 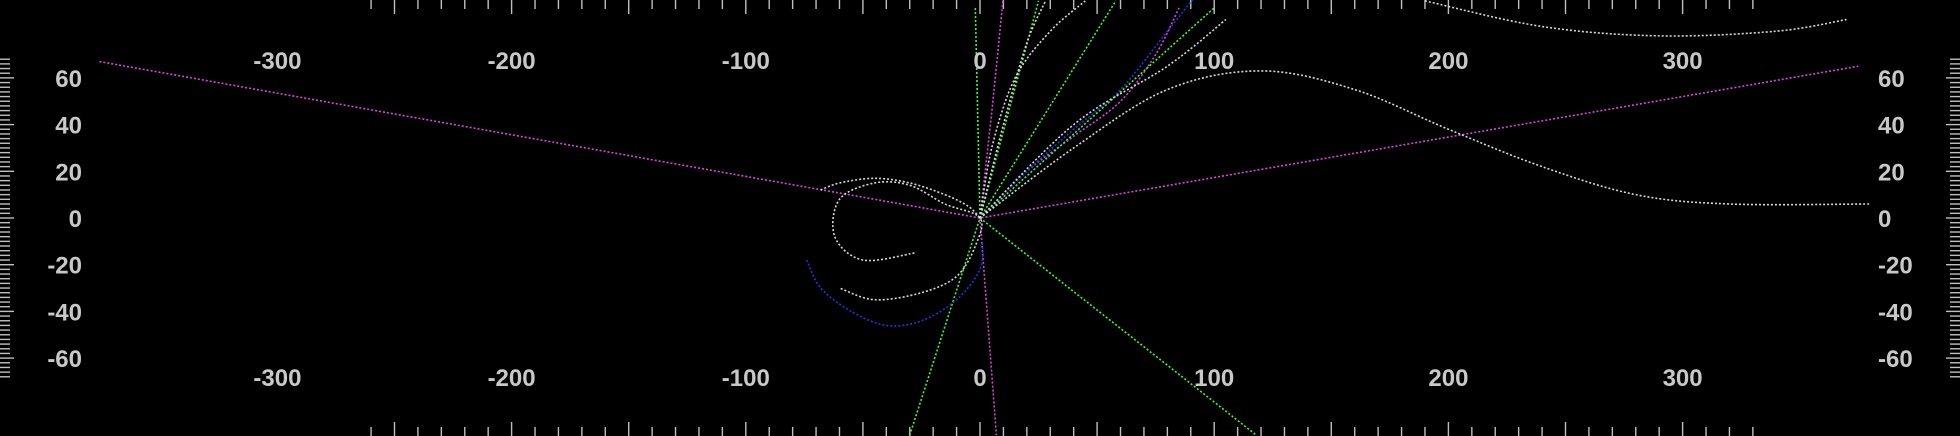 What do you see at coordinates (512, 61) in the screenshot?
I see `x-tick-label-top: -200` at bounding box center [512, 61].